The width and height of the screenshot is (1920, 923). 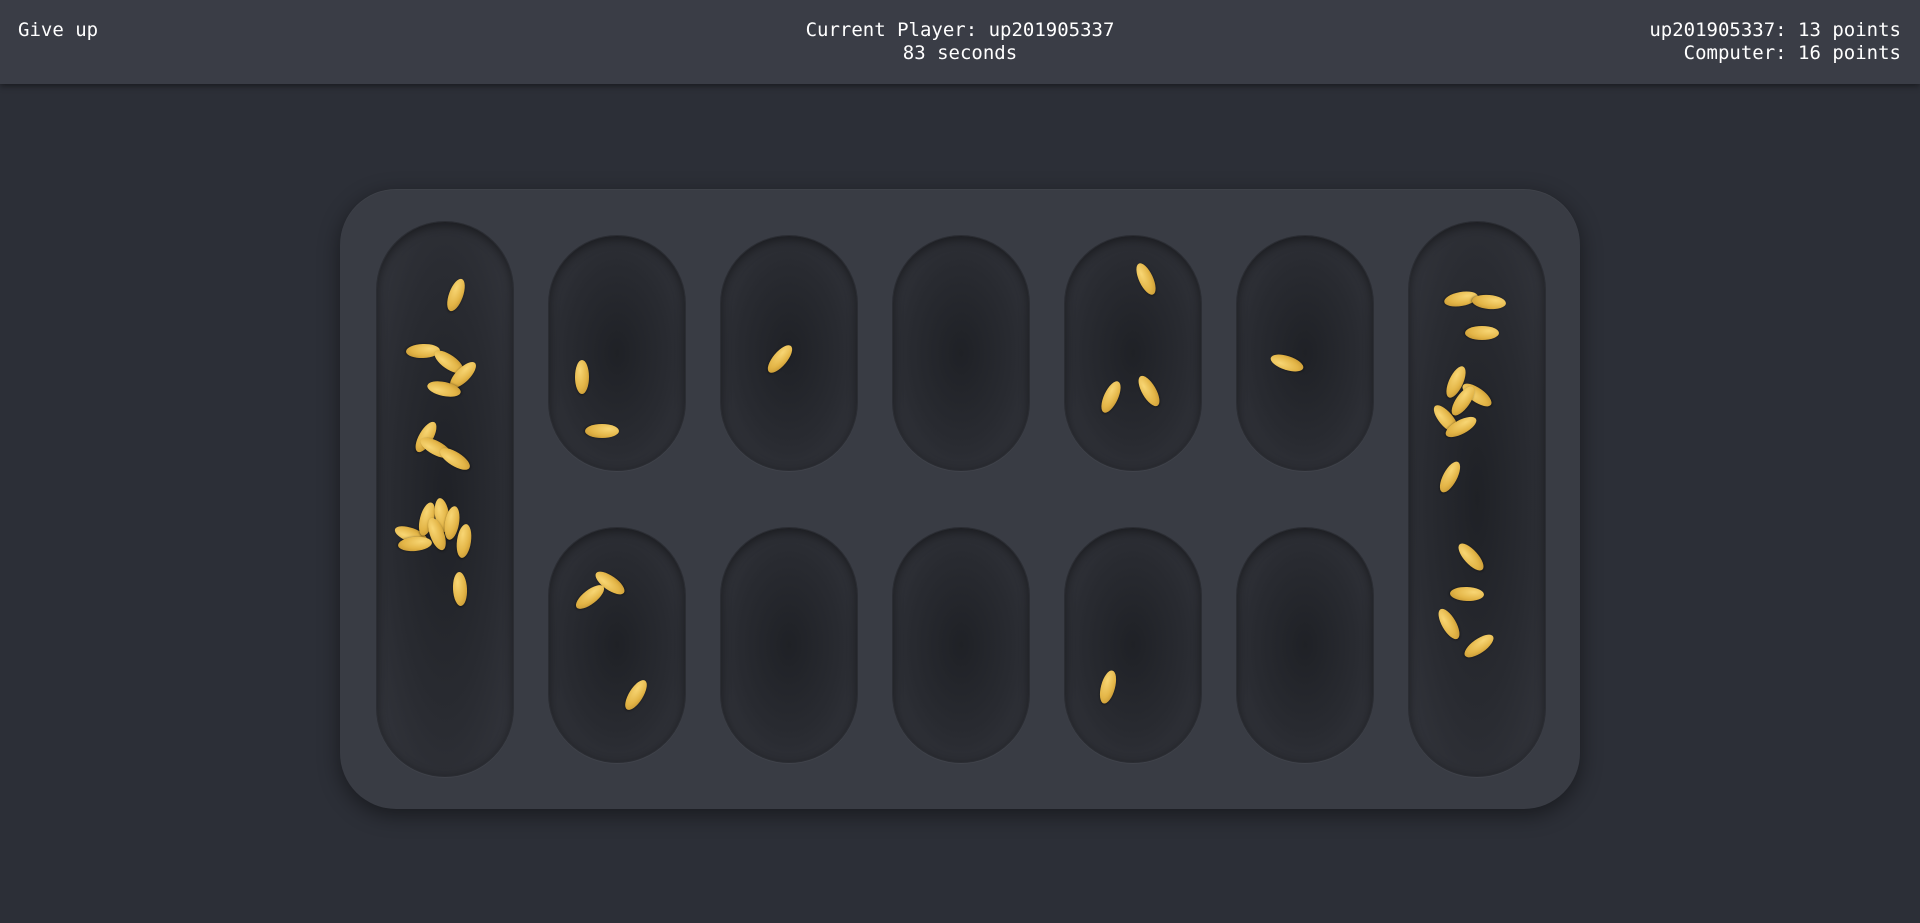 What do you see at coordinates (960, 30) in the screenshot?
I see `current-player-label: Current Player: up201905337` at bounding box center [960, 30].